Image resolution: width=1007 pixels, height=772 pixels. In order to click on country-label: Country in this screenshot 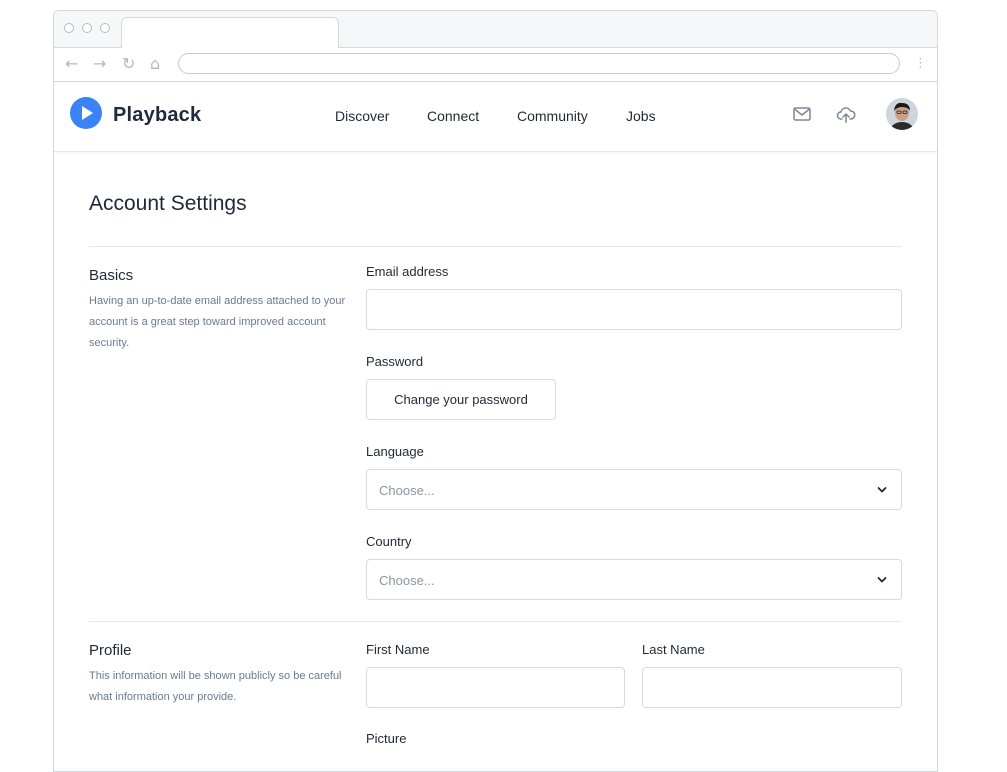, I will do `click(389, 541)`.